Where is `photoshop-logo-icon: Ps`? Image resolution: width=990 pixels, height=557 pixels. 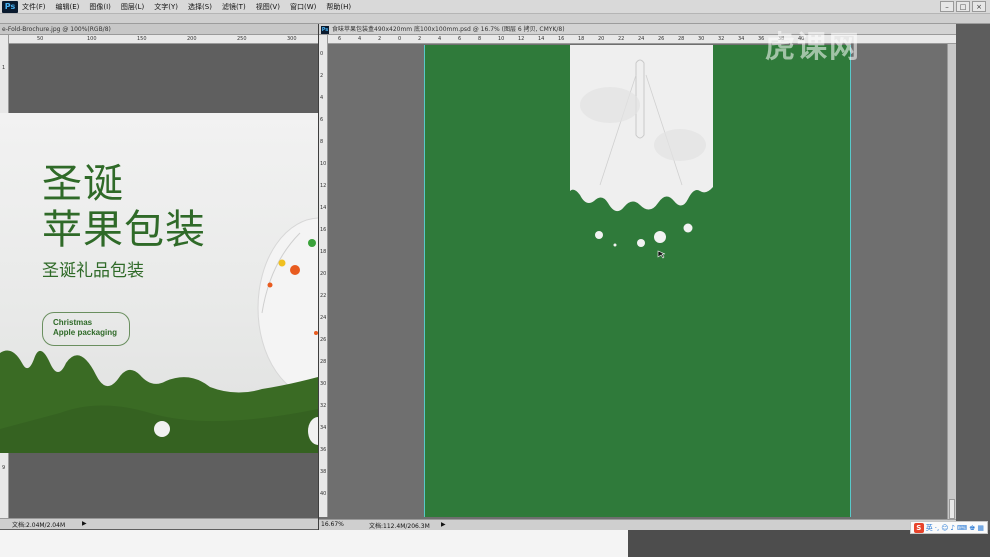
photoshop-logo-icon: Ps is located at coordinates (10, 6).